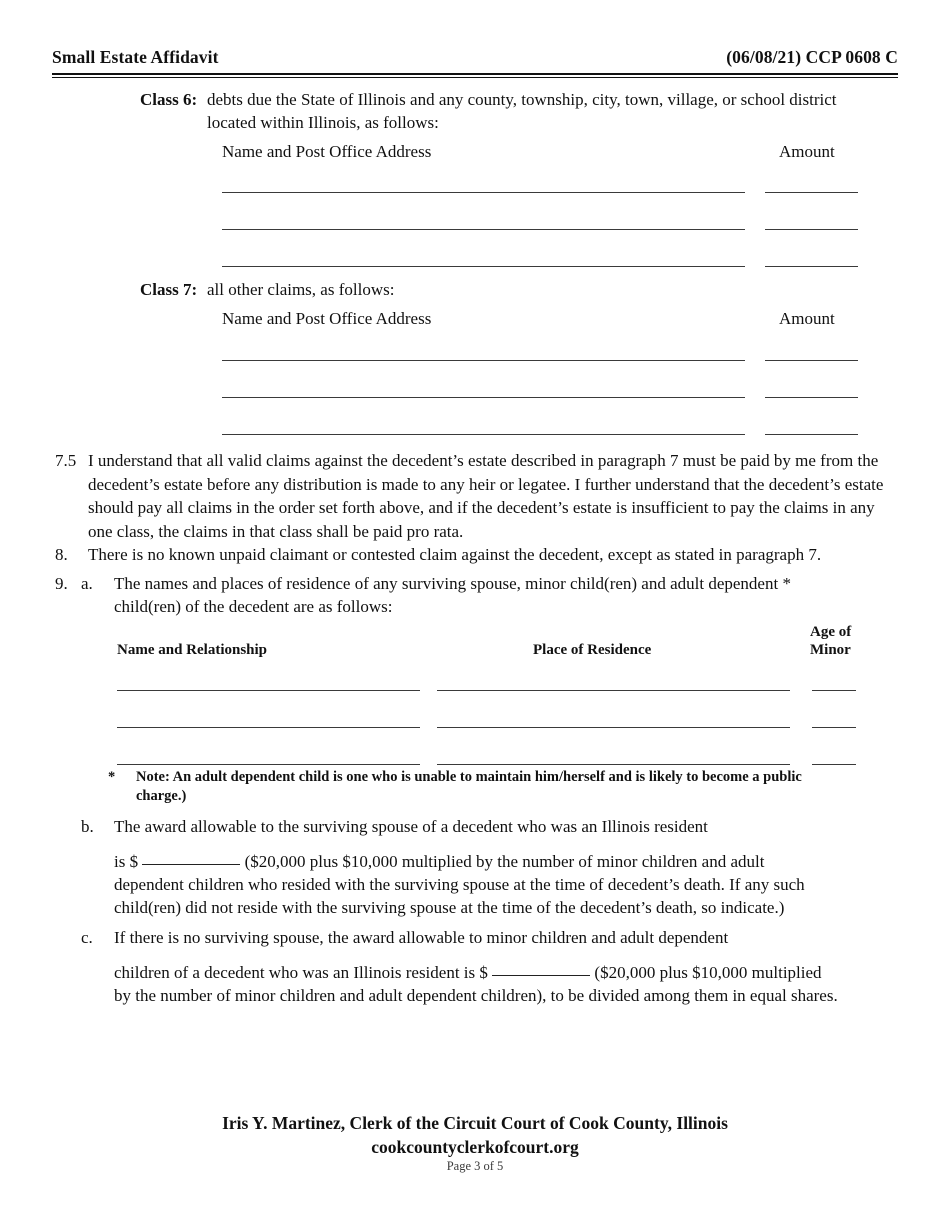  What do you see at coordinates (541, 975) in the screenshot?
I see `children-award-amount-blank` at bounding box center [541, 975].